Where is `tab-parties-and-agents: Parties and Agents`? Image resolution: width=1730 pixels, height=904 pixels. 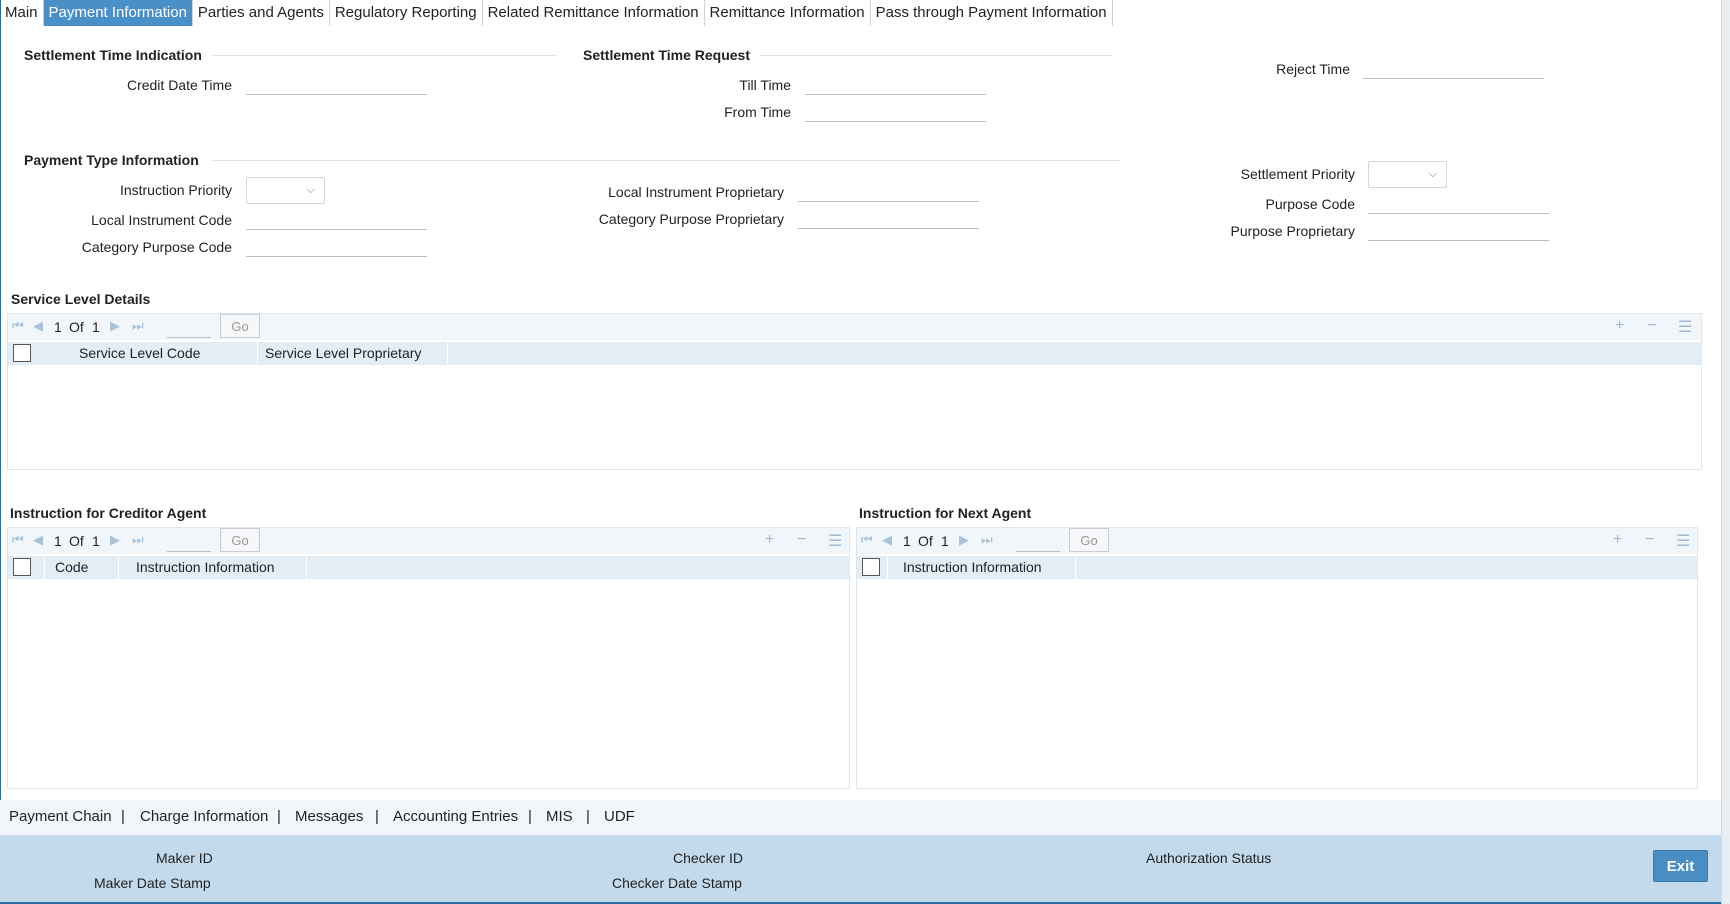
tab-parties-and-agents: Parties and Agents is located at coordinates (261, 13).